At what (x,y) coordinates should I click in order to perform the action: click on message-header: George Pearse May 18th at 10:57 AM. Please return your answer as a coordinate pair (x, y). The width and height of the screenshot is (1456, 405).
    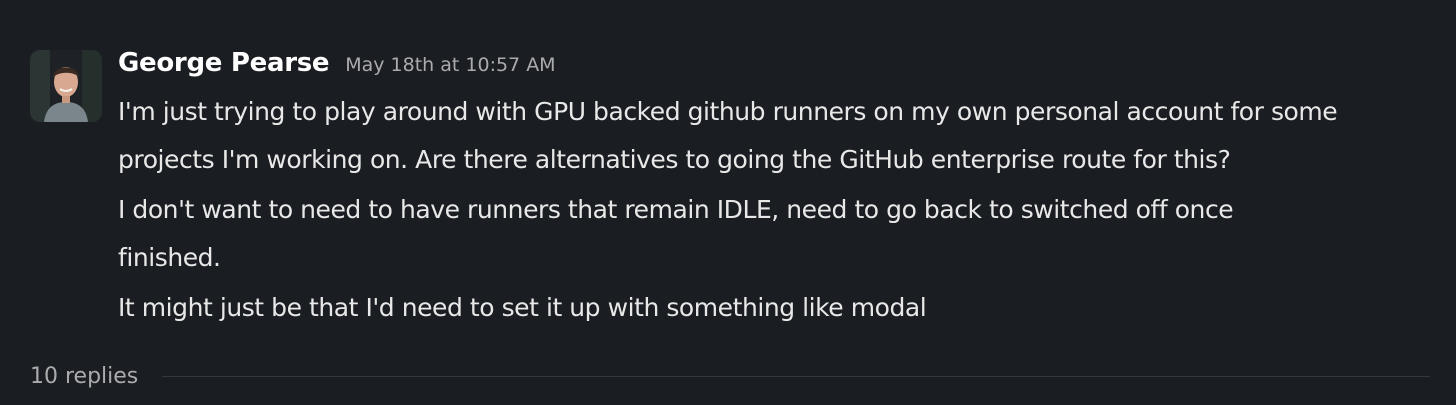
    Looking at the image, I should click on (337, 68).